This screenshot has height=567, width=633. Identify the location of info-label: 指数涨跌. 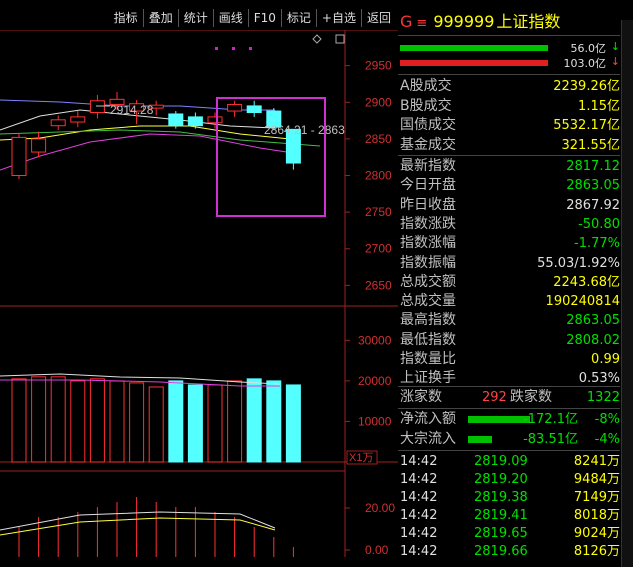
(428, 223).